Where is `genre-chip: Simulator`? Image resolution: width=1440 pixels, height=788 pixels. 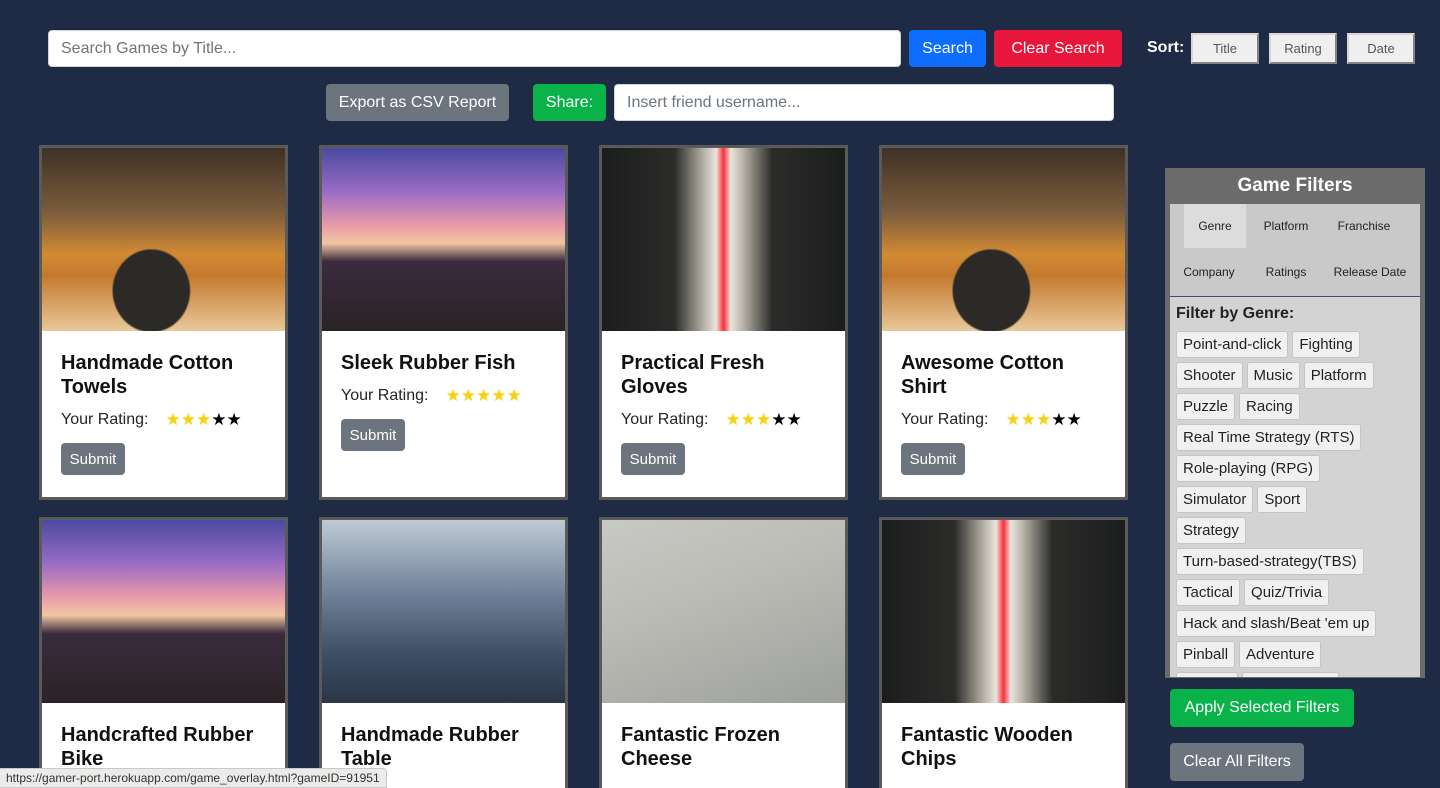 genre-chip: Simulator is located at coordinates (1215, 499).